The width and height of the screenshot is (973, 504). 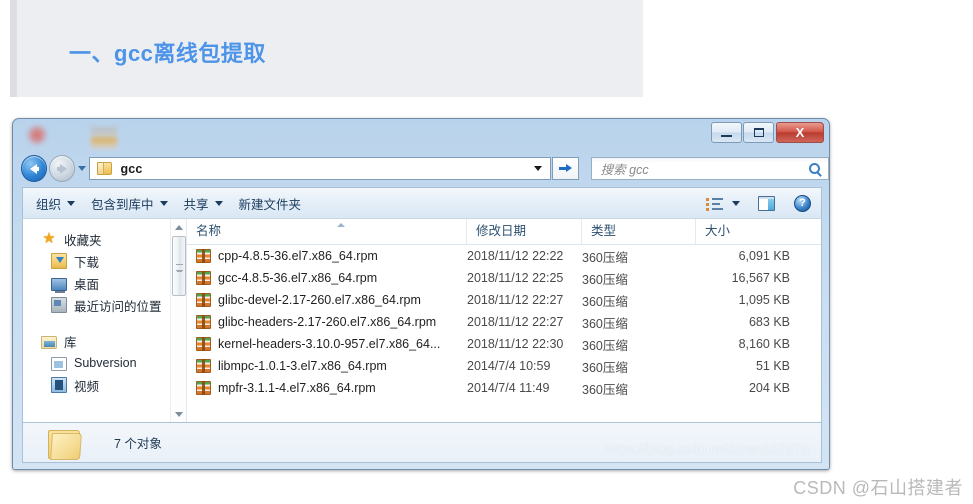 What do you see at coordinates (709, 168) in the screenshot?
I see `search-input: 搜索 gcc` at bounding box center [709, 168].